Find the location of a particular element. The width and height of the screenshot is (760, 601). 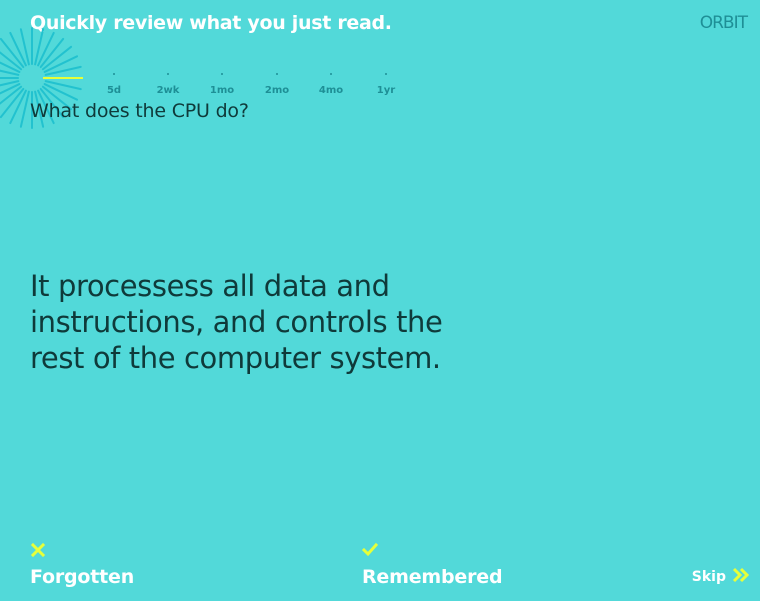

timeline-tick-label: 2mo is located at coordinates (277, 90).